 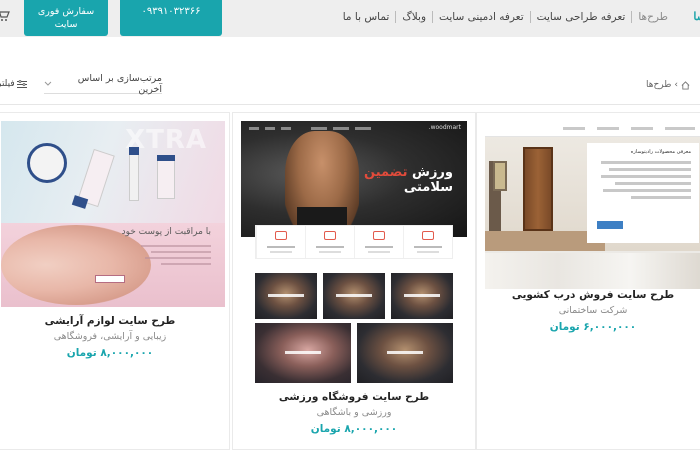 What do you see at coordinates (114, 321) in the screenshot?
I see `product-title: طرح سایت لوازم آرایشی` at bounding box center [114, 321].